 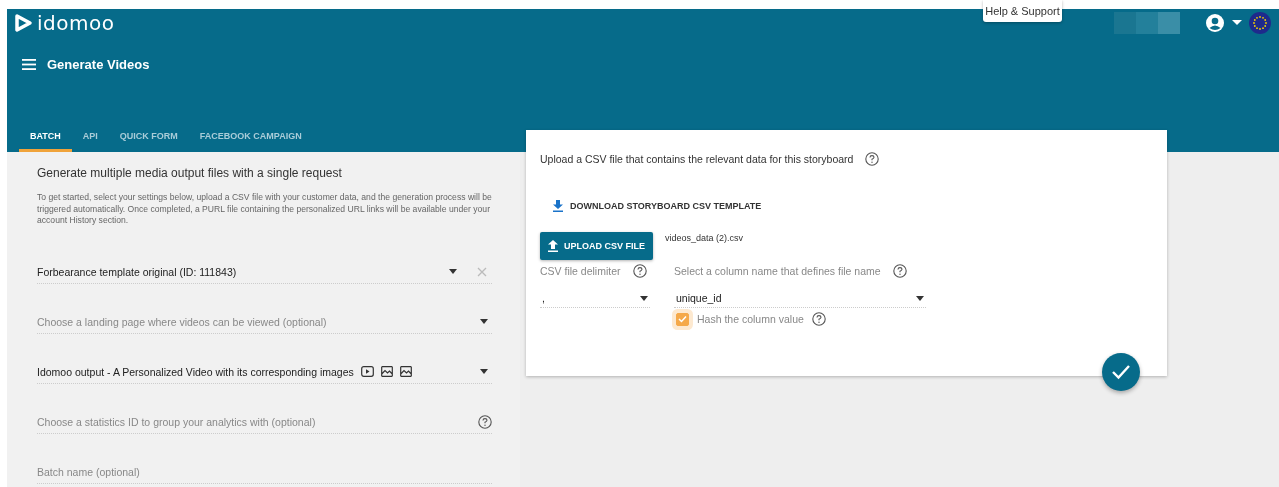 What do you see at coordinates (98, 64) in the screenshot?
I see `page-title: Generate Videos` at bounding box center [98, 64].